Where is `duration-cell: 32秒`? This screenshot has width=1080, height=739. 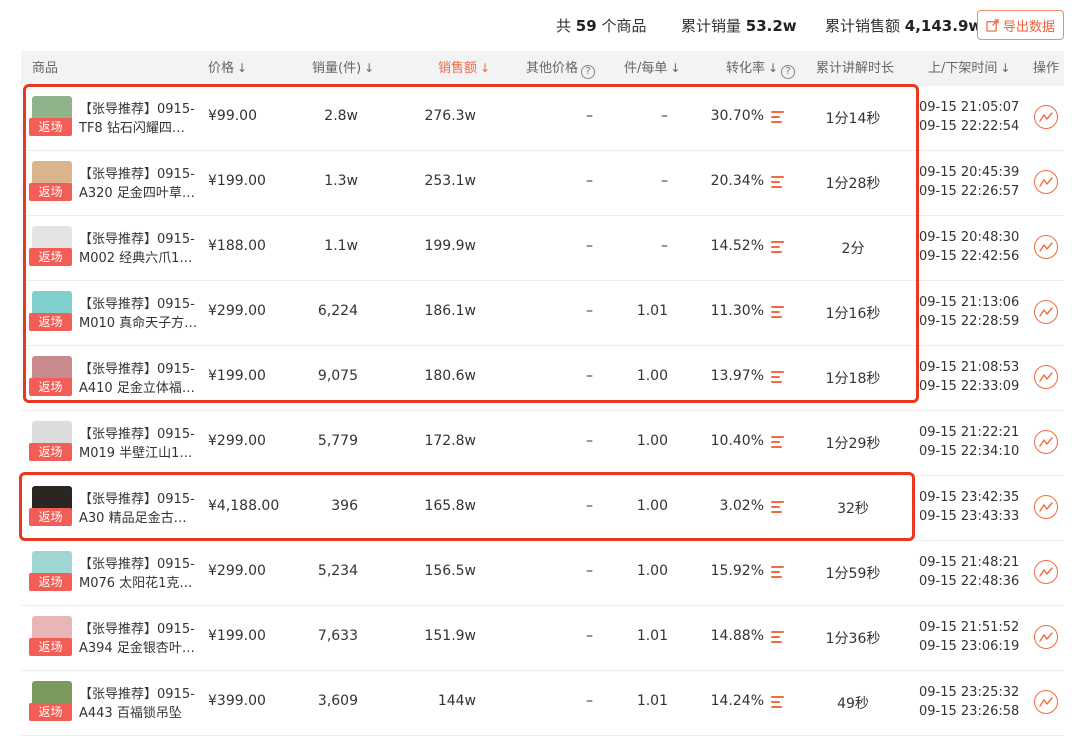 duration-cell: 32秒 is located at coordinates (853, 509).